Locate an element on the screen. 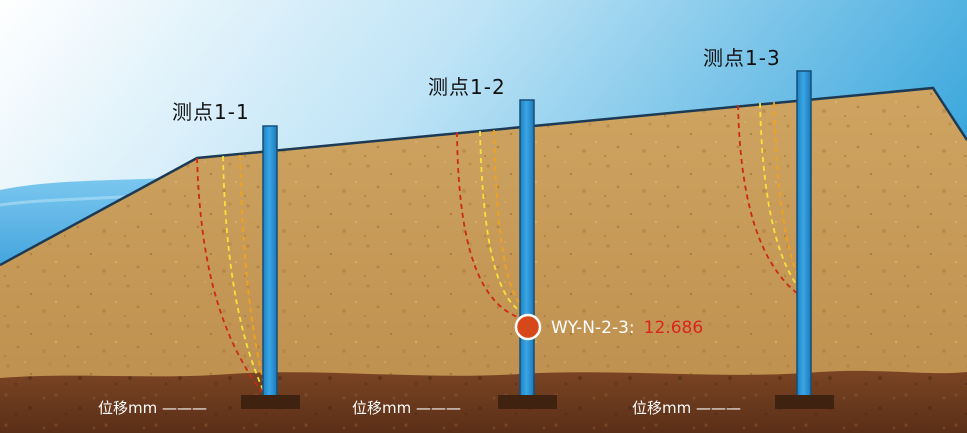 The image size is (967, 433). displacement-label-3: 位移mm ——— is located at coordinates (686, 408).